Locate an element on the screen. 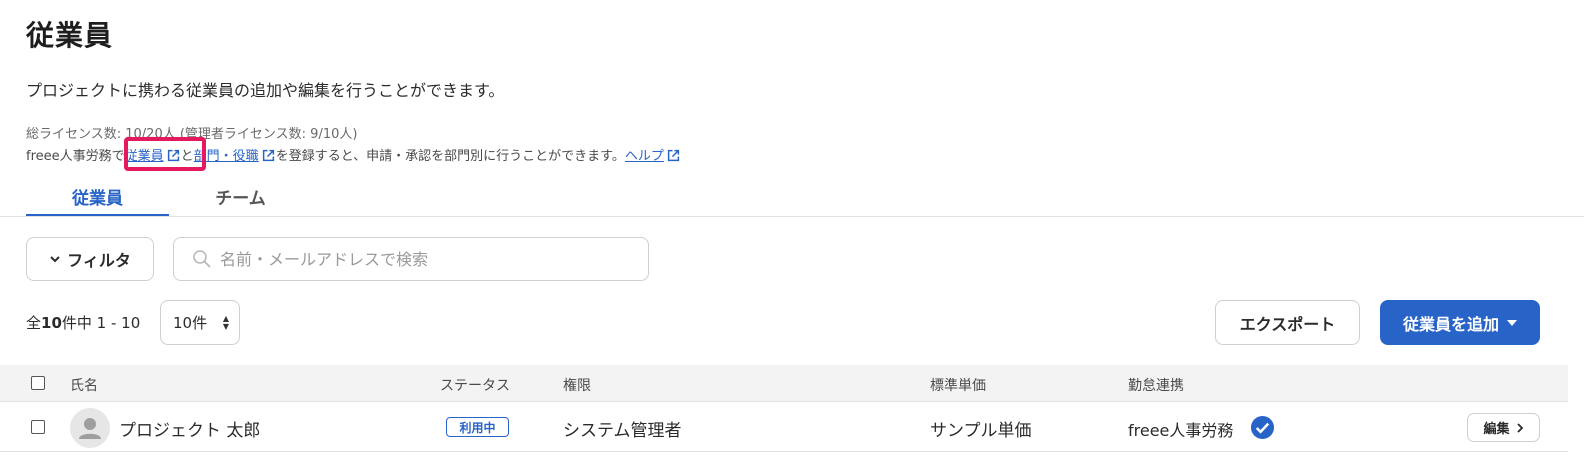 The height and width of the screenshot is (461, 1584). page-description: プロジェクトに携わる従業員の追加や編集を行うことができます。 is located at coordinates (265, 90).